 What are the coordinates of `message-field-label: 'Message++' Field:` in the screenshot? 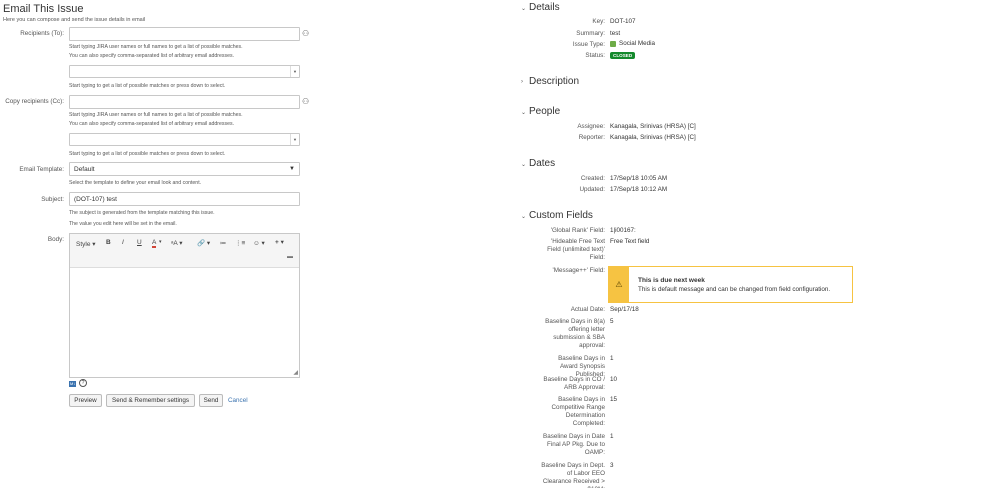 It's located at (578, 270).